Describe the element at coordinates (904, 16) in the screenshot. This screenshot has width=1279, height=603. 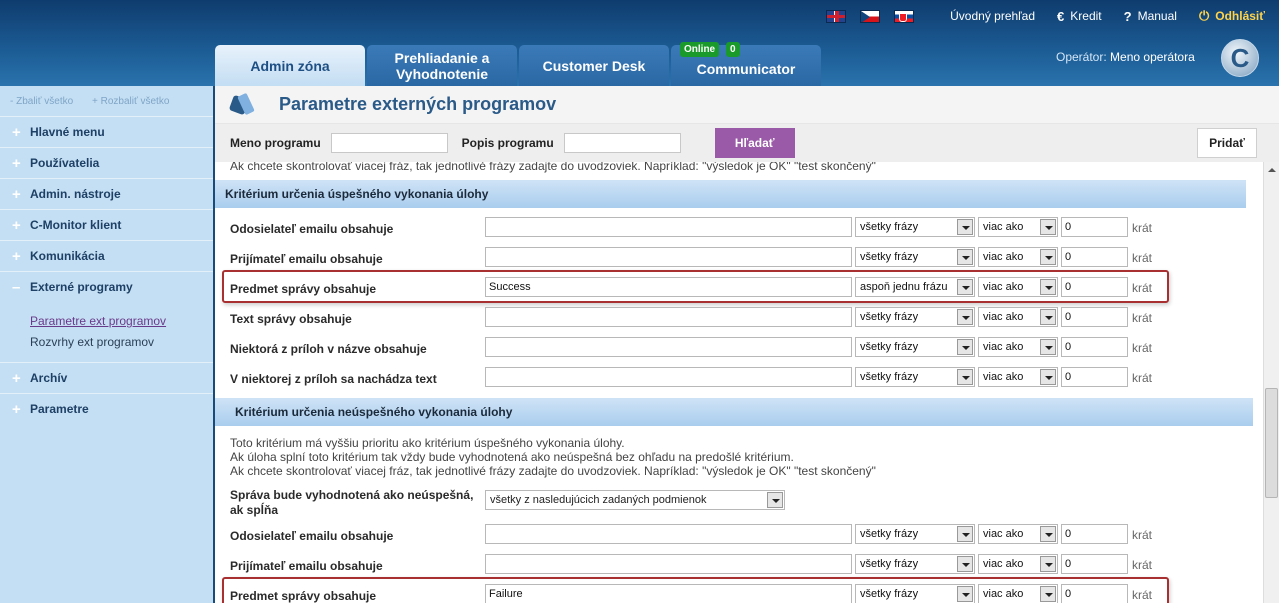
I see `slovak-flag-icon` at that location.